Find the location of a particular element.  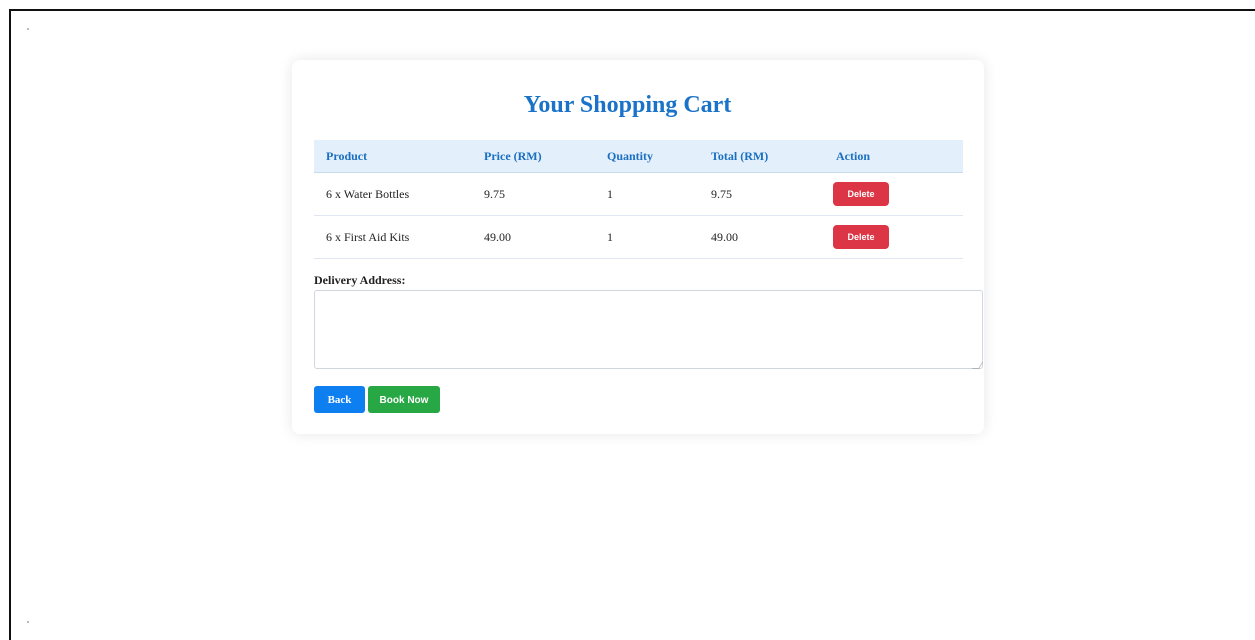

page-title: Your Shopping Cart is located at coordinates (627, 105).